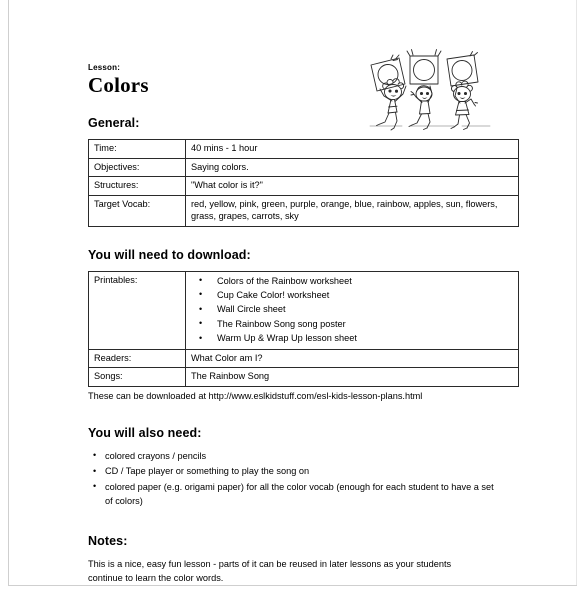  What do you see at coordinates (352, 323) in the screenshot?
I see `list-item: The Rainbow Song song poster` at bounding box center [352, 323].